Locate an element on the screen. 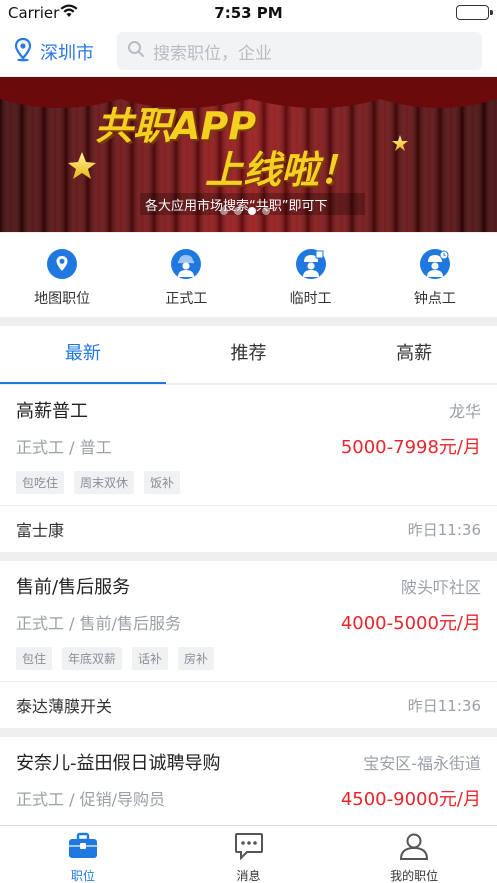 This screenshot has height=883, width=497. job-title: 高薪普工 is located at coordinates (52, 411).